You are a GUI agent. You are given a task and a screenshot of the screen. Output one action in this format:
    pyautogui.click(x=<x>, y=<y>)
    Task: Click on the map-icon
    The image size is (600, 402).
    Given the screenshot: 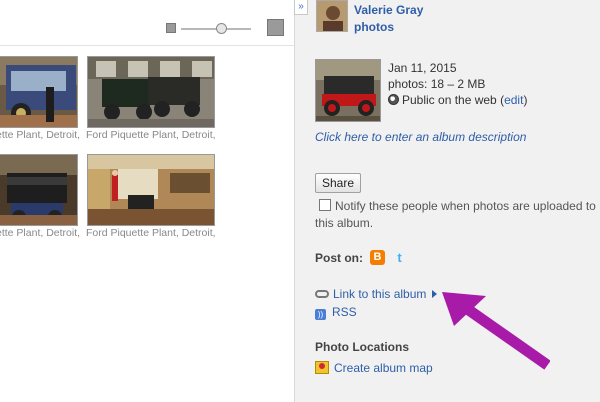 What is the action you would take?
    pyautogui.click(x=322, y=367)
    